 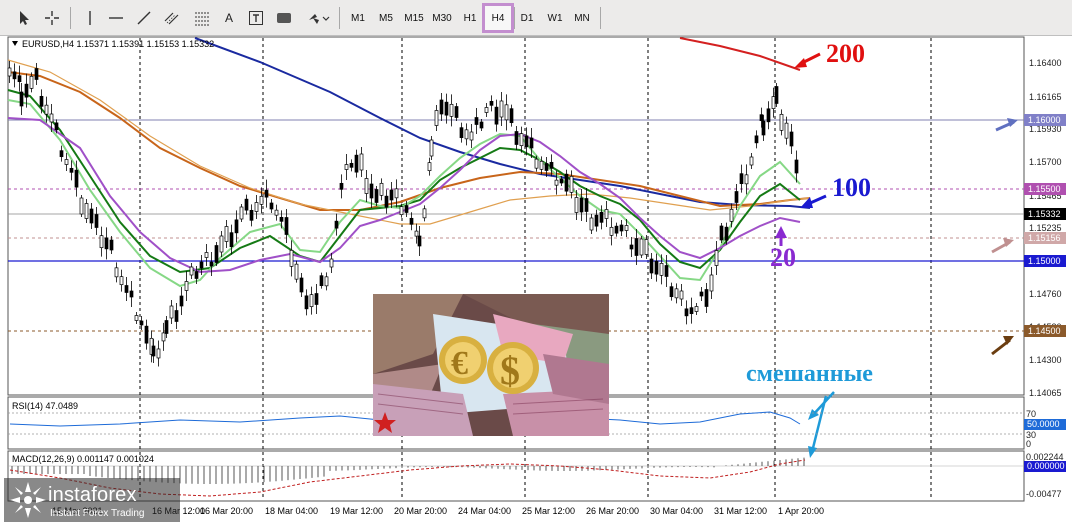 What do you see at coordinates (414, 18) in the screenshot?
I see `tab-m15: M15` at bounding box center [414, 18].